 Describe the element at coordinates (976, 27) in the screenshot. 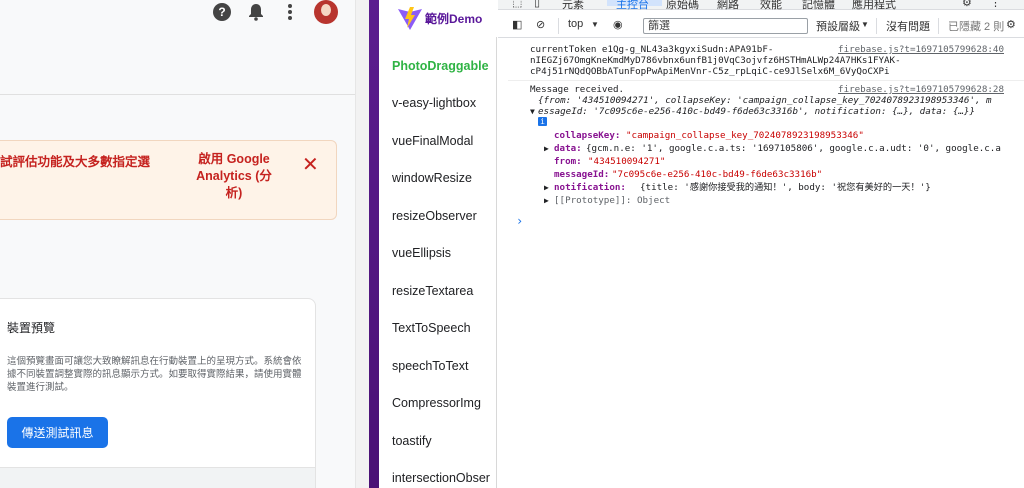

I see `hidden-count: 已隱藏 2 則` at that location.